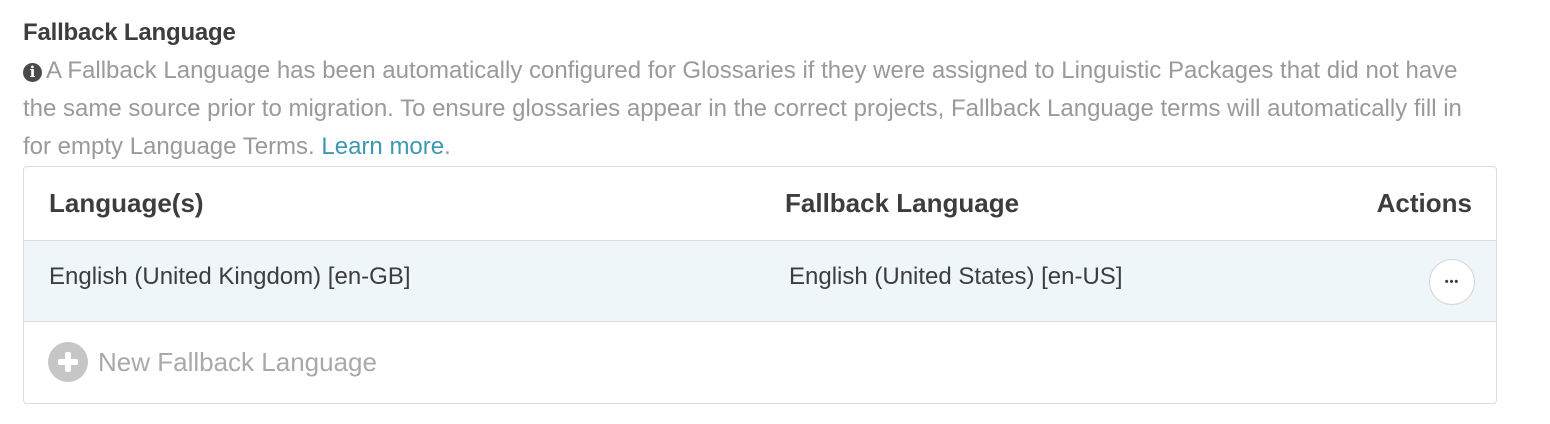  Describe the element at coordinates (126, 203) in the screenshot. I see `column-header-languages: Language(s)` at that location.